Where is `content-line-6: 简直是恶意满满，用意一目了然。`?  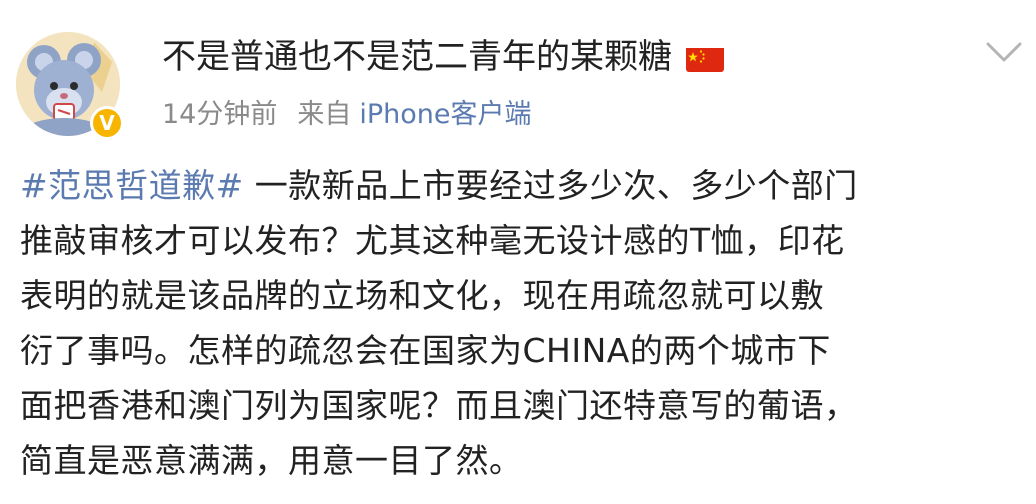
content-line-6: 简直是恶意满满，用意一目了然。 is located at coordinates (271, 460).